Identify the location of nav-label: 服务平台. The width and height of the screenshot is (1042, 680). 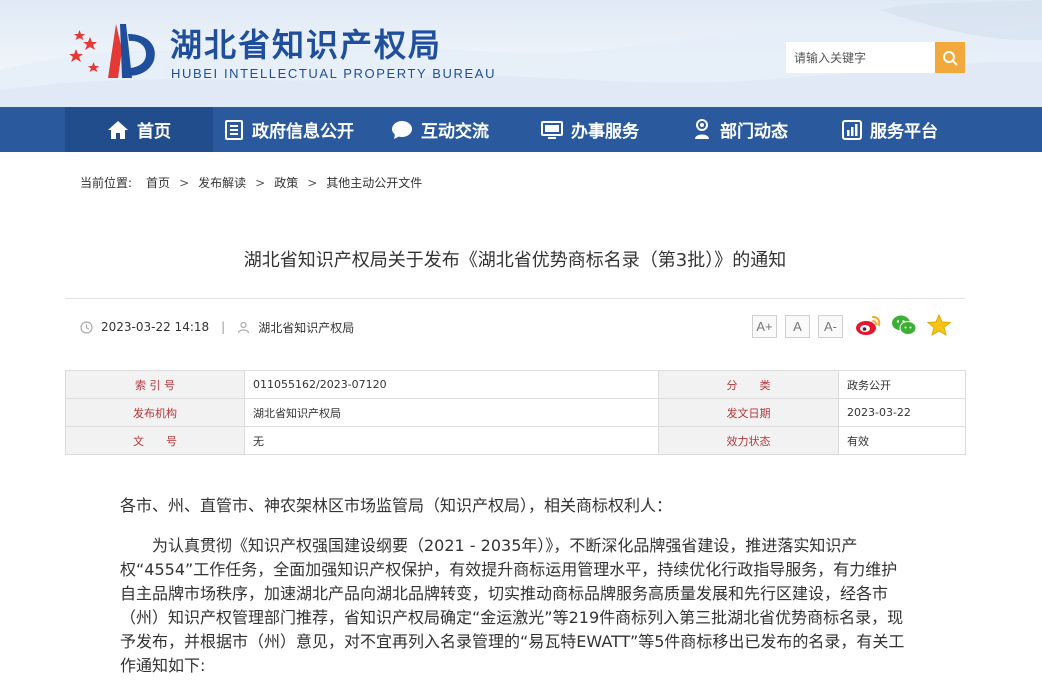
(904, 132).